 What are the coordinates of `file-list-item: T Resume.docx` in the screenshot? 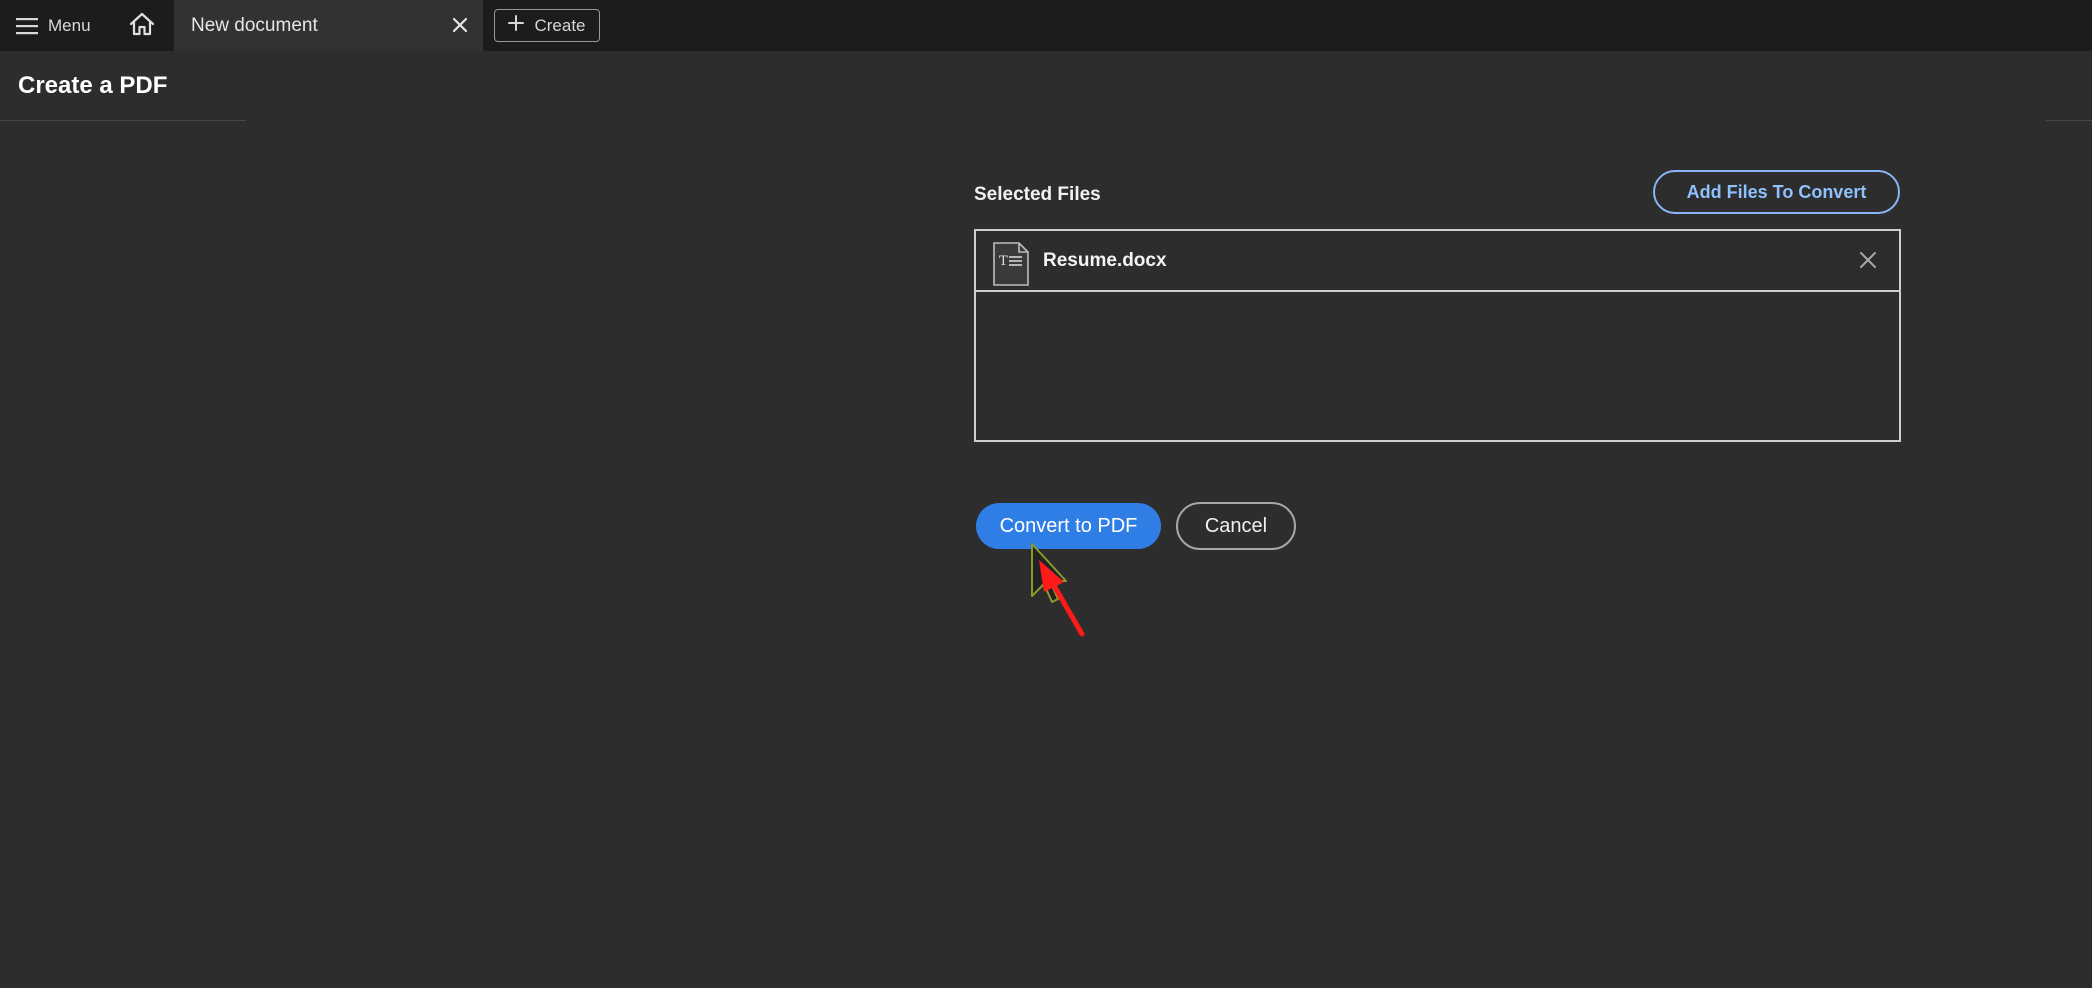 It's located at (1437, 261).